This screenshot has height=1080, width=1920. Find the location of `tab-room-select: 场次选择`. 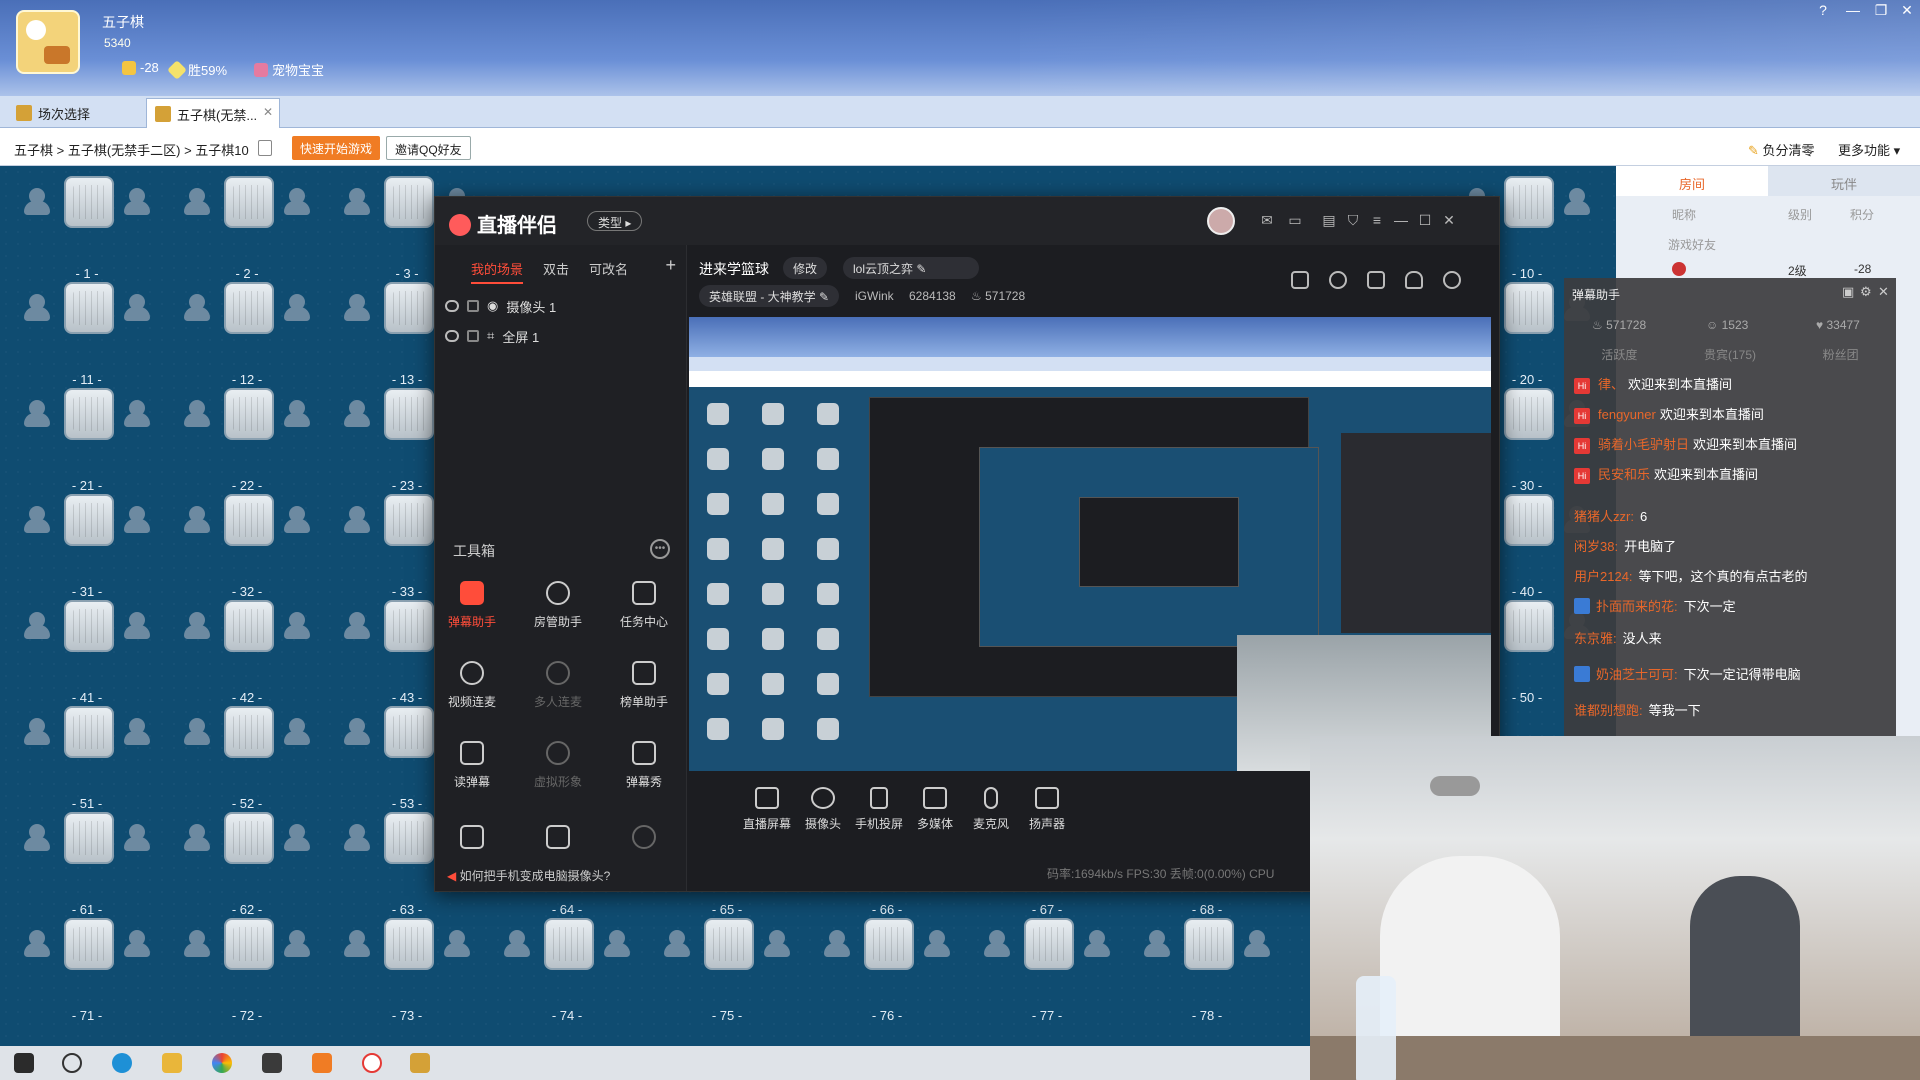

tab-room-select: 场次选择 is located at coordinates (54, 113).